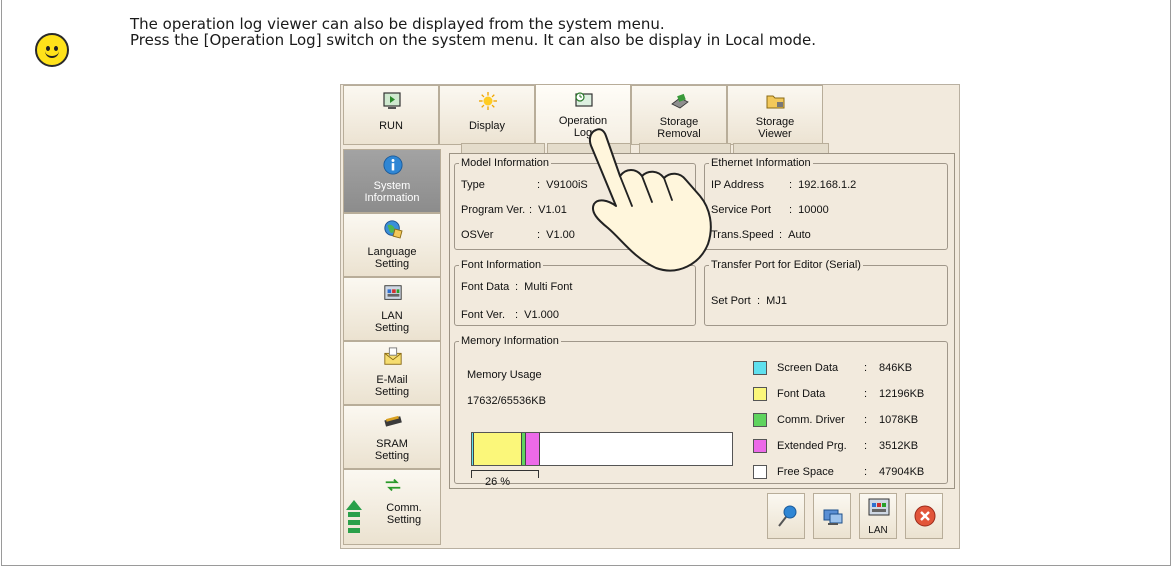 The height and width of the screenshot is (567, 1172). What do you see at coordinates (404, 514) in the screenshot?
I see `sidebar-item-label: Comm. Setting` at bounding box center [404, 514].